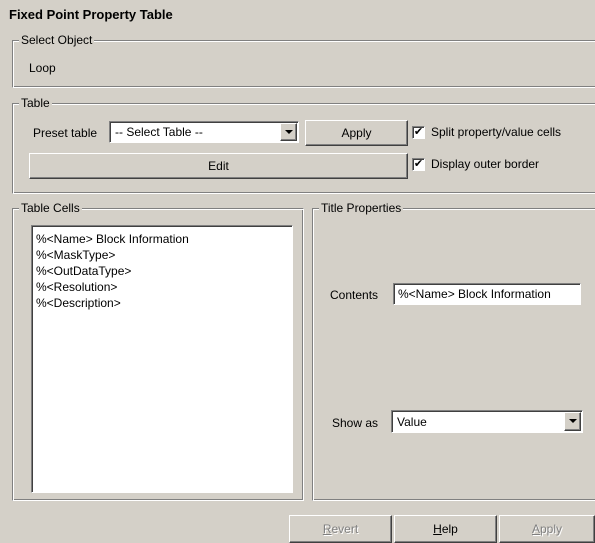 Image resolution: width=595 pixels, height=543 pixels. I want to click on list-item: %<OutDataType>, so click(83, 271).